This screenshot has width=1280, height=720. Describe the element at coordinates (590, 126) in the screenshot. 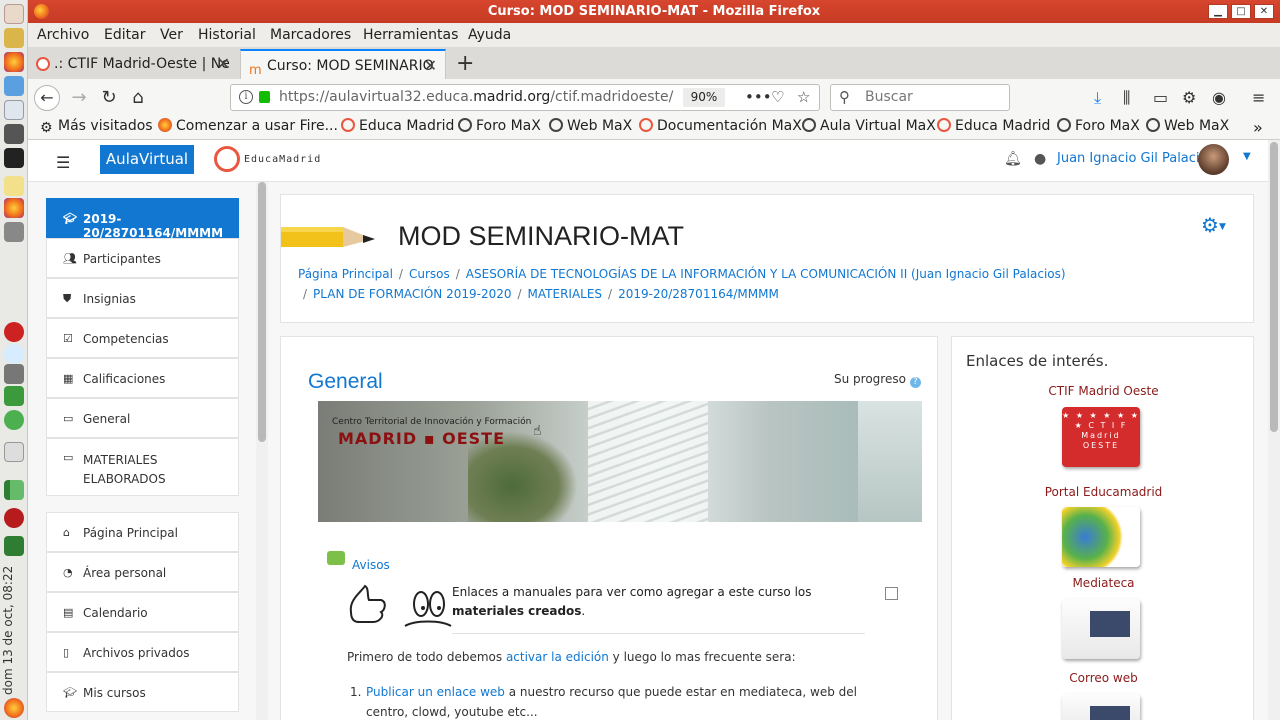

I see `bookmark-web-max: Web MaX` at that location.